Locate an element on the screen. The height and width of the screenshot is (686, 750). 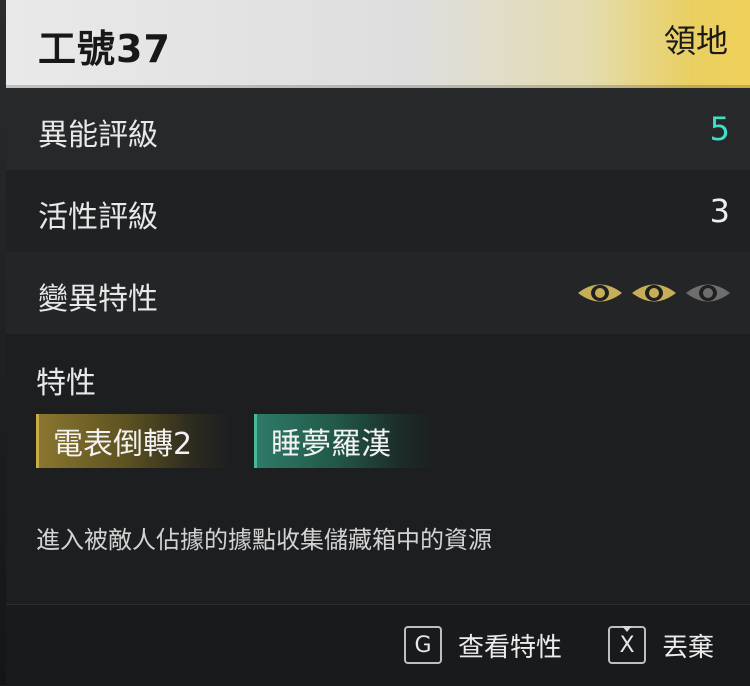
stat-label: 變異特性 is located at coordinates (98, 299).